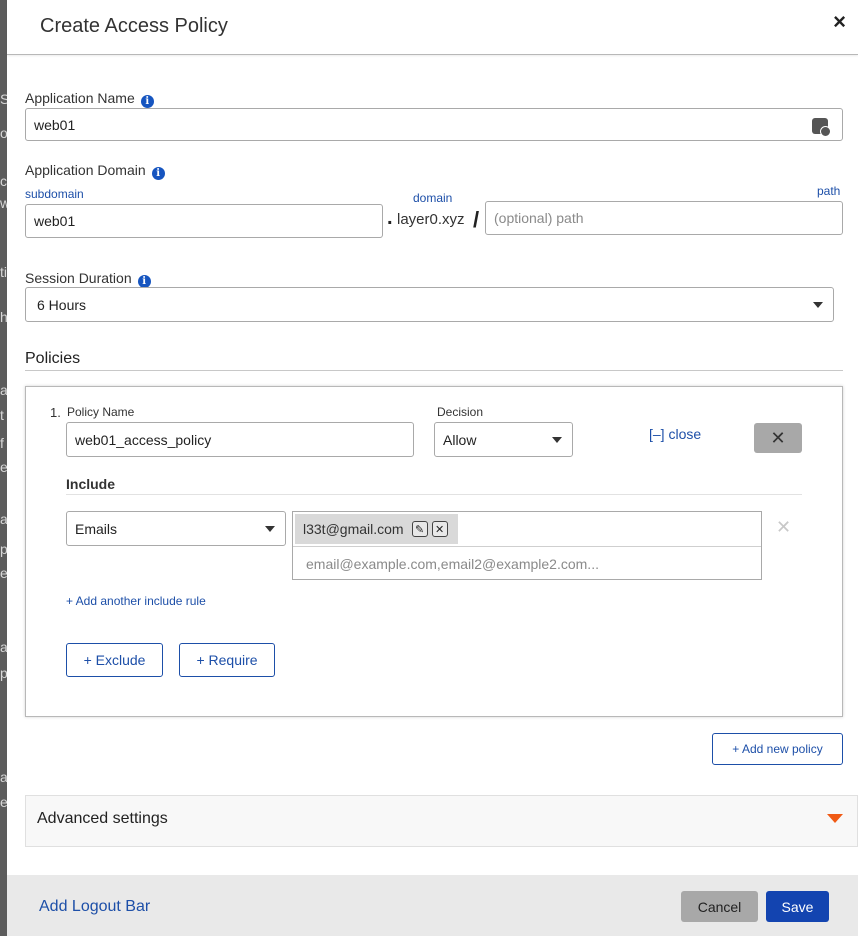 The image size is (858, 936). I want to click on application-domain-label: Application Domain i, so click(95, 171).